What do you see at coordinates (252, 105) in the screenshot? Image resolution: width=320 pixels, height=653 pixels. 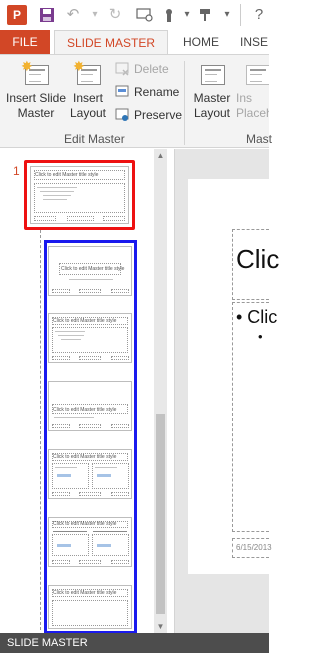 I see `insert-placeholder-label: Ins Placeh` at bounding box center [252, 105].